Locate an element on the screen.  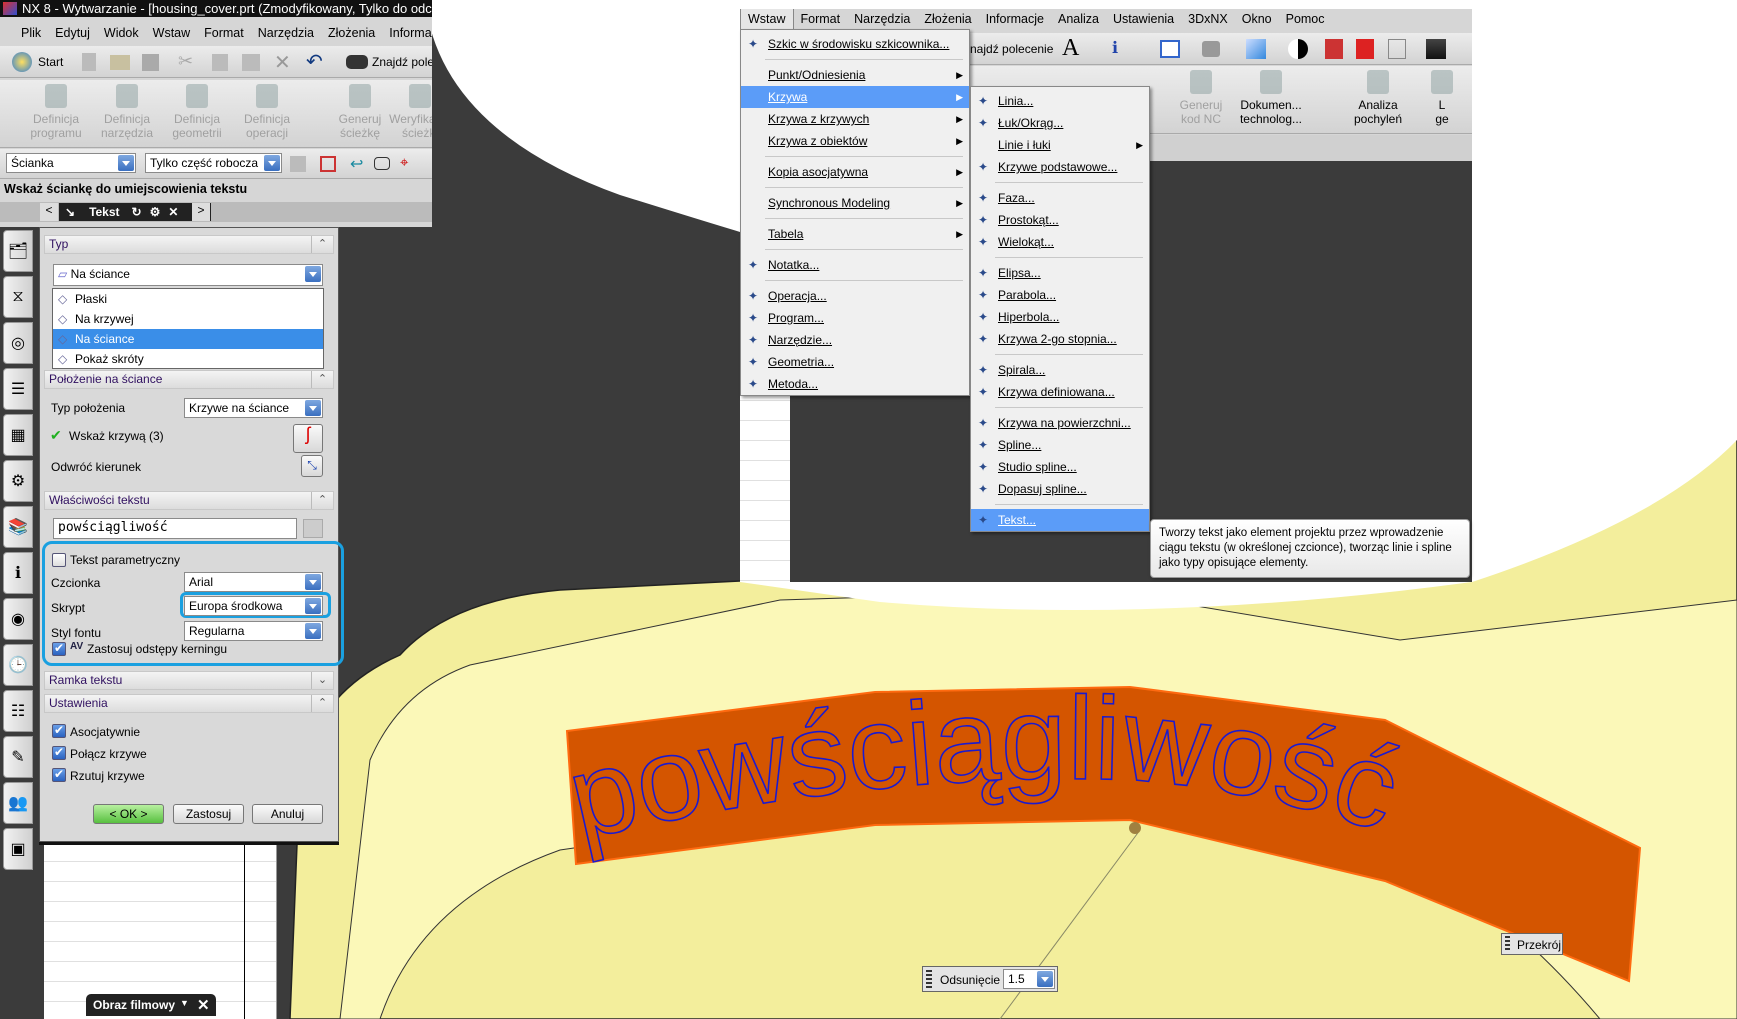
red-box-icon is located at coordinates (1365, 49).